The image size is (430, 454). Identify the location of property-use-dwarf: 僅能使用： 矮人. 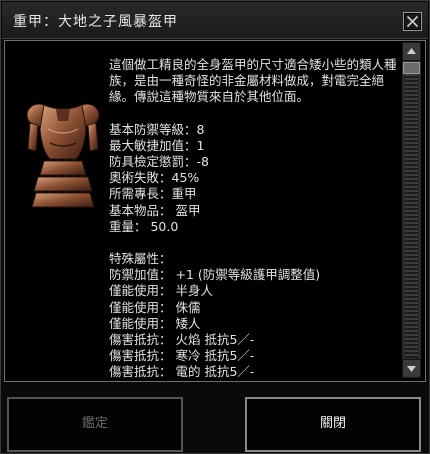
(155, 323).